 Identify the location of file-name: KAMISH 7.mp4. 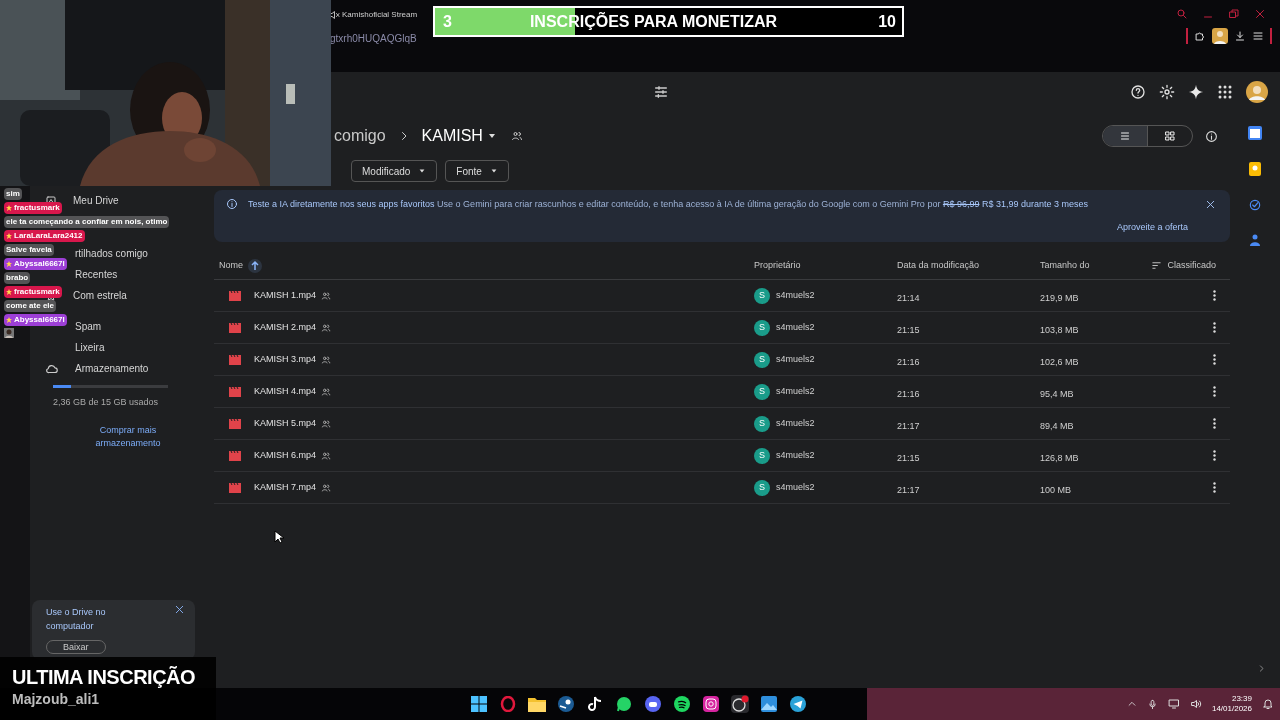
(285, 487).